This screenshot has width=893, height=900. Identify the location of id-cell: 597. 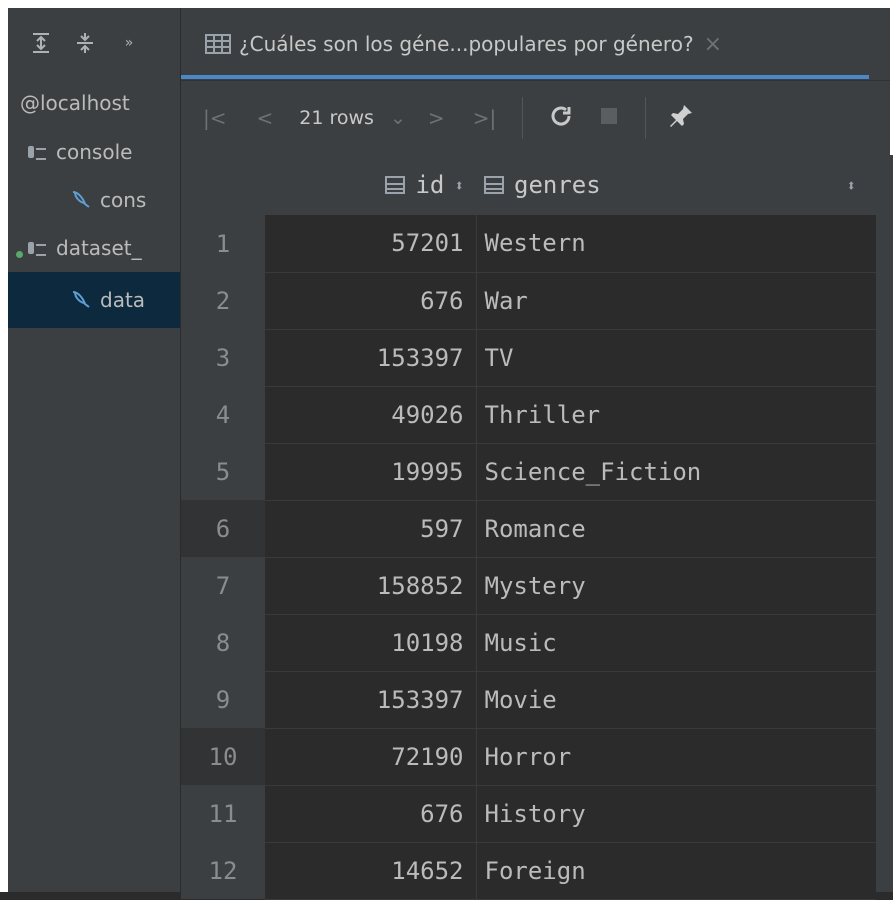
(371, 529).